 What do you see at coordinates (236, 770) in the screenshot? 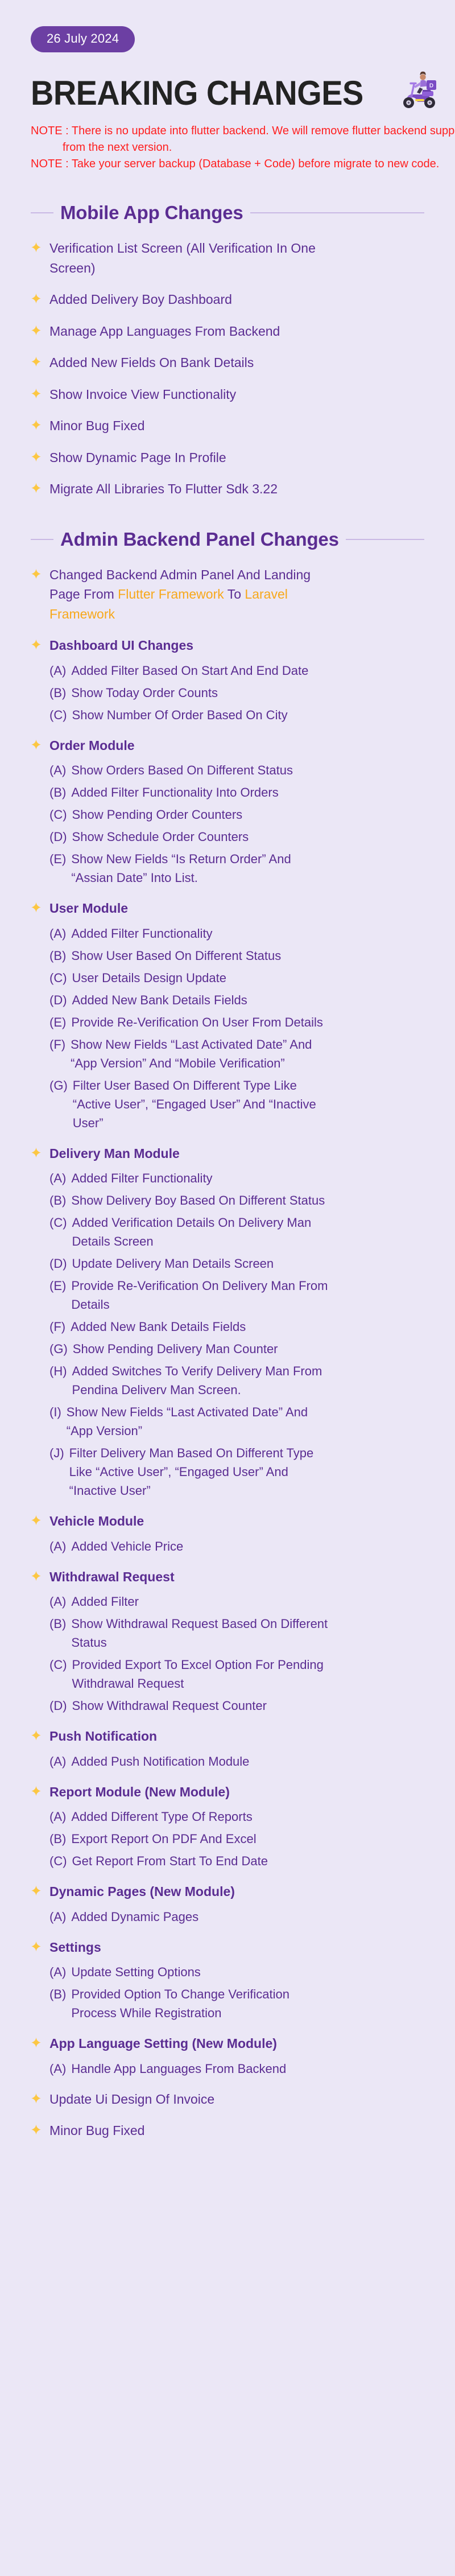
I see `sub-list-item: (A) Show Orders Based On Different Status` at bounding box center [236, 770].